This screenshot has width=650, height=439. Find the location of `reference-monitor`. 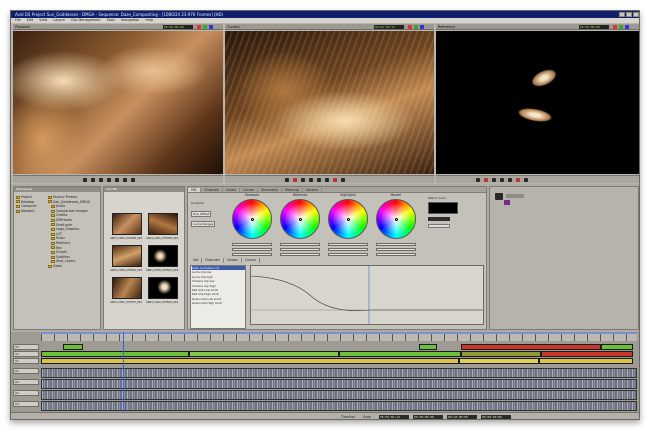

reference-monitor is located at coordinates (537, 102).